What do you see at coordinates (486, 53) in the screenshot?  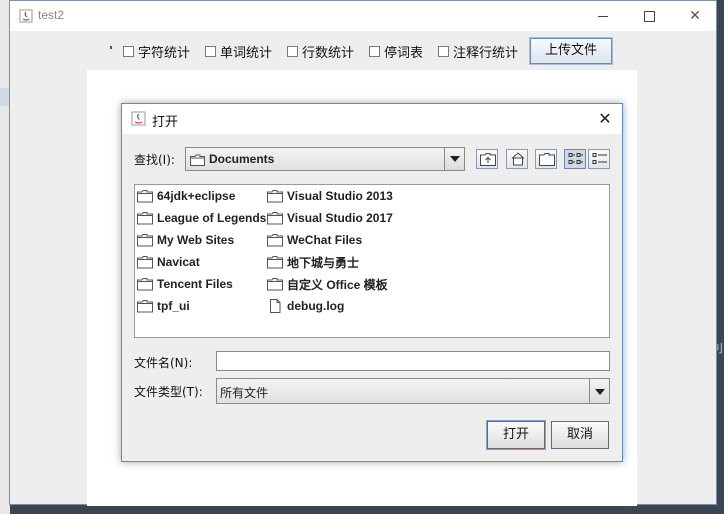 I see `checkbox-label: 注释行统计` at bounding box center [486, 53].